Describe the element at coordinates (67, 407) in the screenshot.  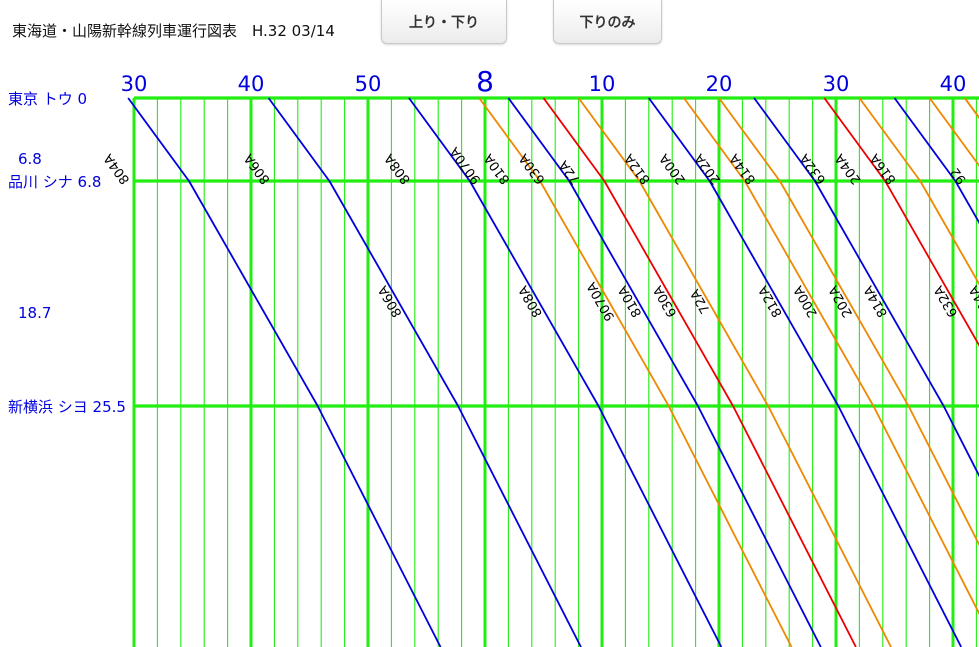
I see `station-label: 新横浜 シヨ 25.5` at that location.